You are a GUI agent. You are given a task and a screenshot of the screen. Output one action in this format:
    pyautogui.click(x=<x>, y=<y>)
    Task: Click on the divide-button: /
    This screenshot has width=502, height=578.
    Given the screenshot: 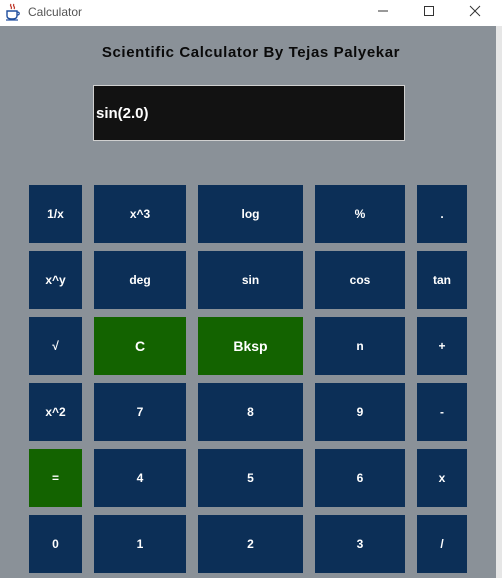 What is the action you would take?
    pyautogui.click(x=442, y=544)
    